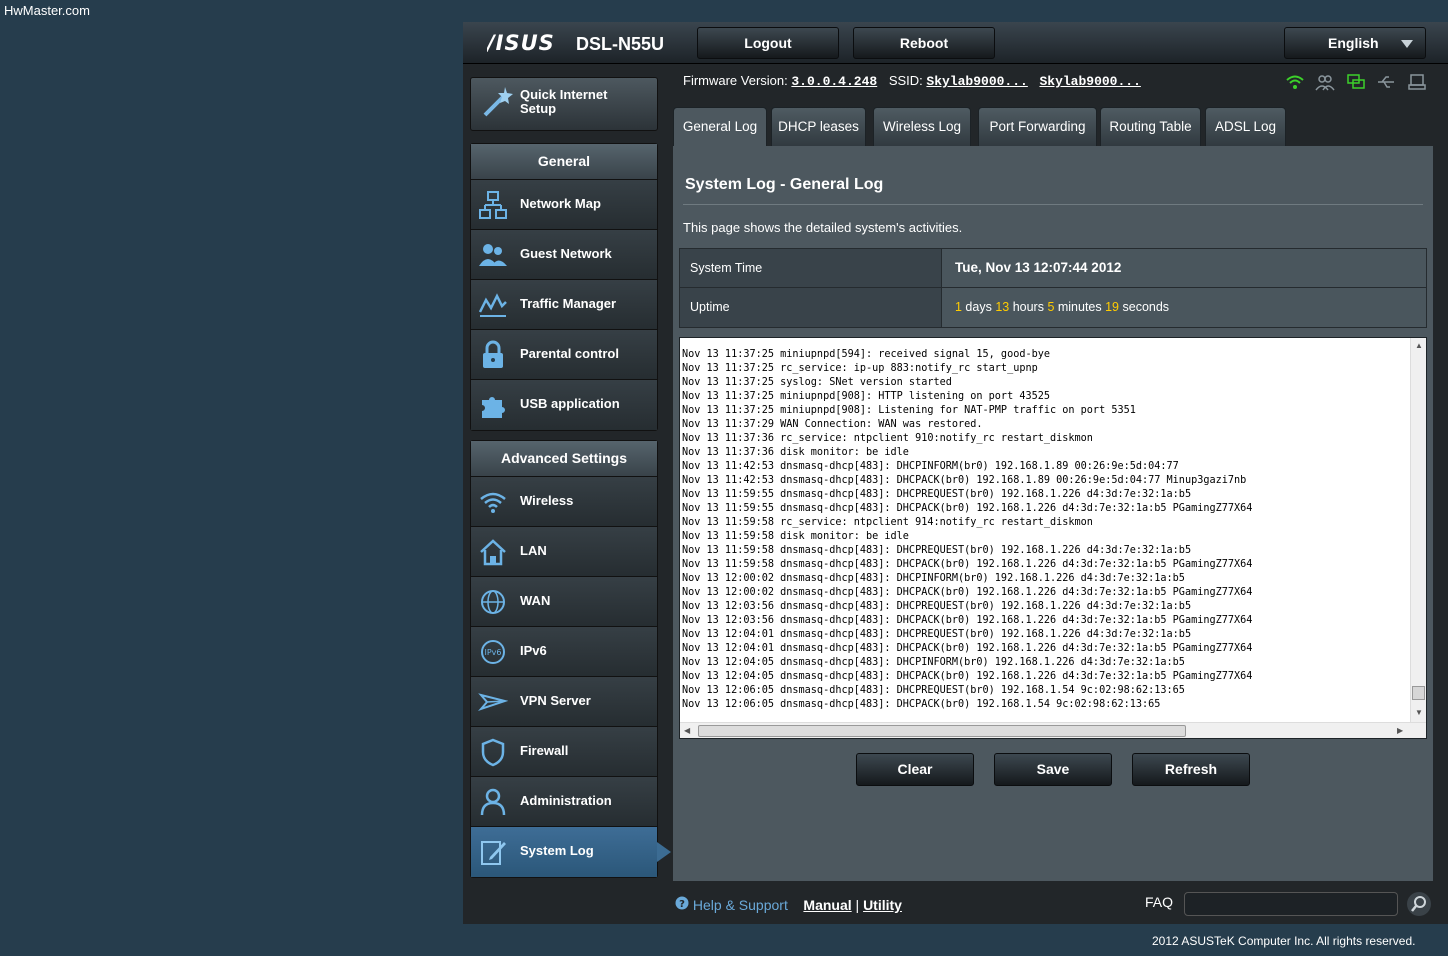 This screenshot has width=1448, height=956. I want to click on horizontal-scrollbar: ◀ ▶, so click(1053, 730).